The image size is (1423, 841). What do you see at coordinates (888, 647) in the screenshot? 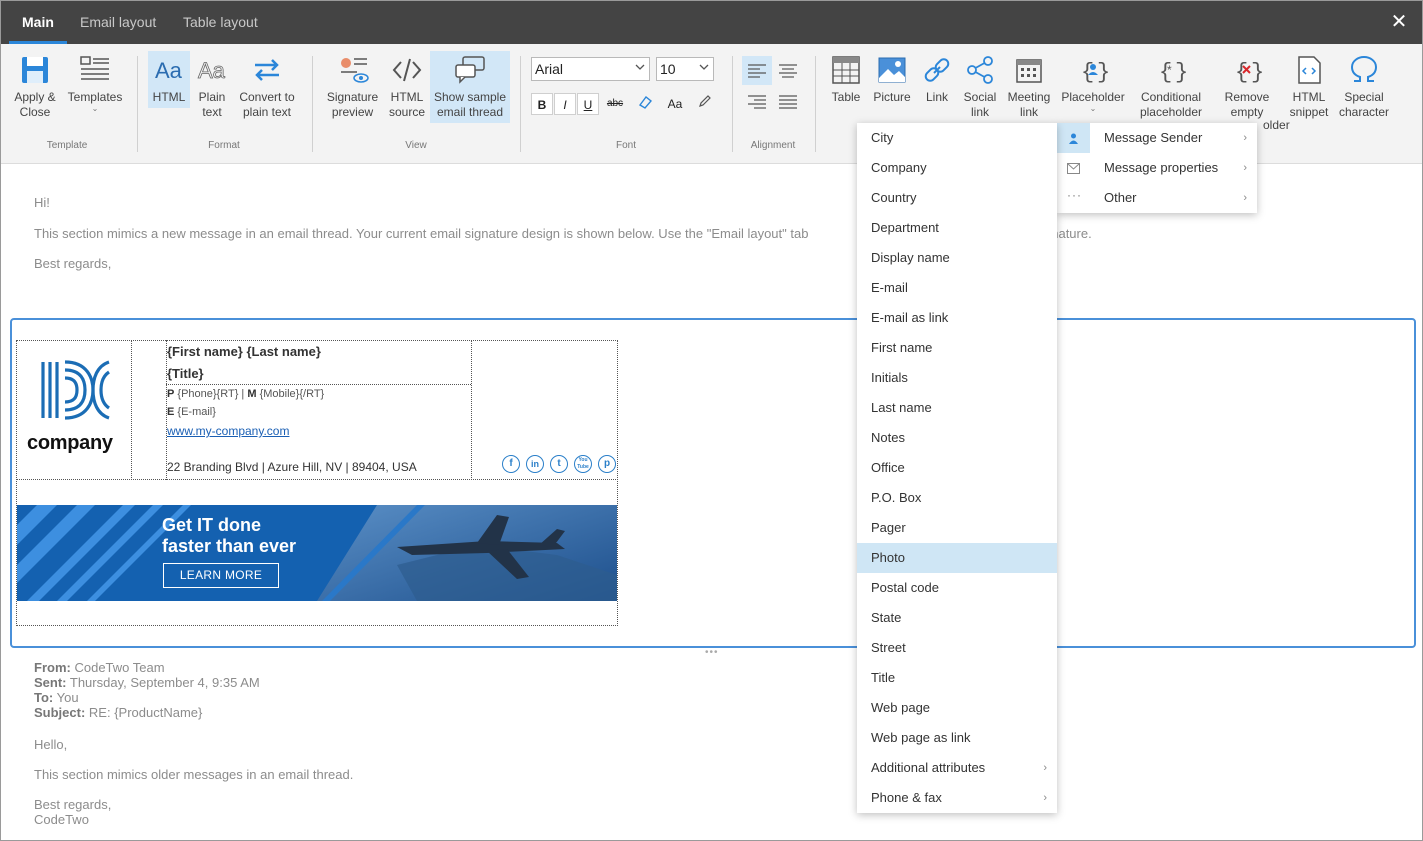
I see `menu-item-label: Street` at bounding box center [888, 647].